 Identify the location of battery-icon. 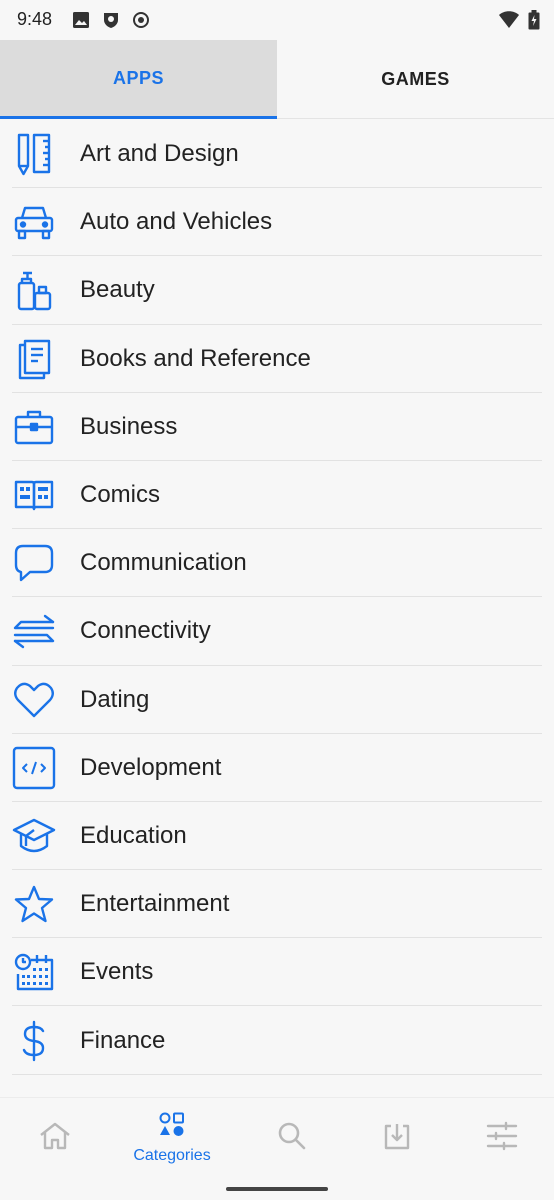
(534, 22).